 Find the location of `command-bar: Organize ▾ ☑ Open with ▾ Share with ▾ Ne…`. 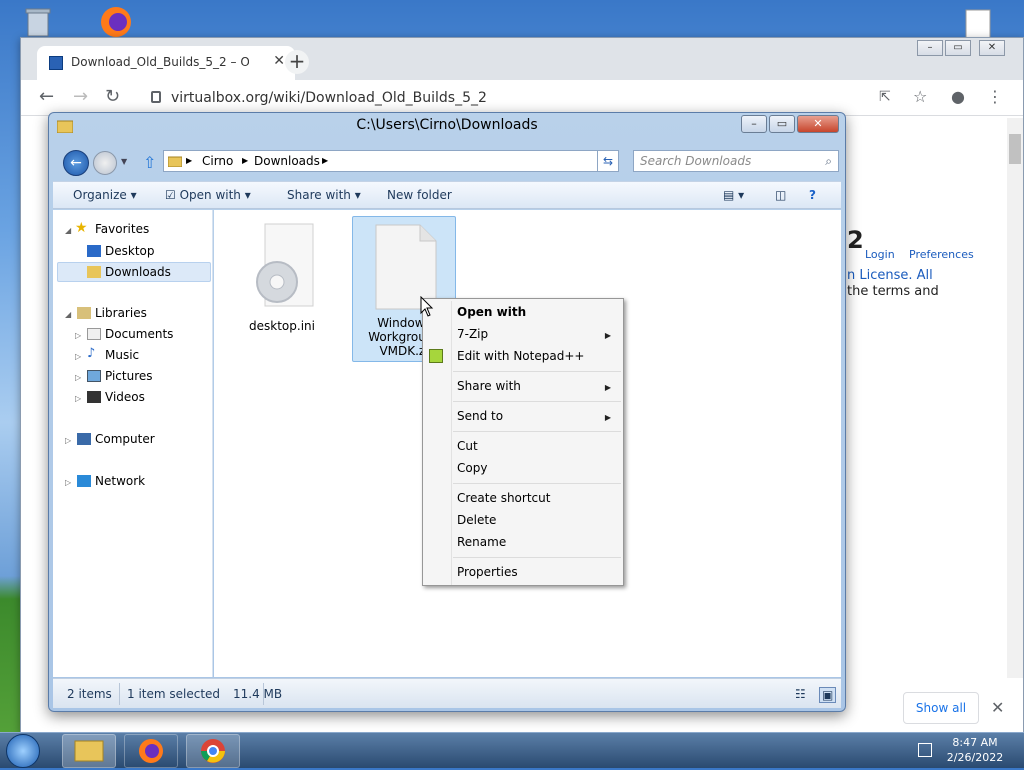

command-bar: Organize ▾ ☑ Open with ▾ Share with ▾ Ne… is located at coordinates (447, 195).